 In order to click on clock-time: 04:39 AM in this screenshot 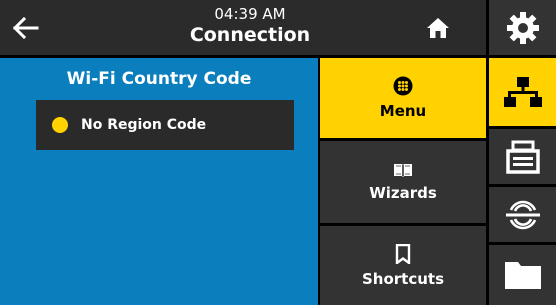, I will do `click(250, 14)`.